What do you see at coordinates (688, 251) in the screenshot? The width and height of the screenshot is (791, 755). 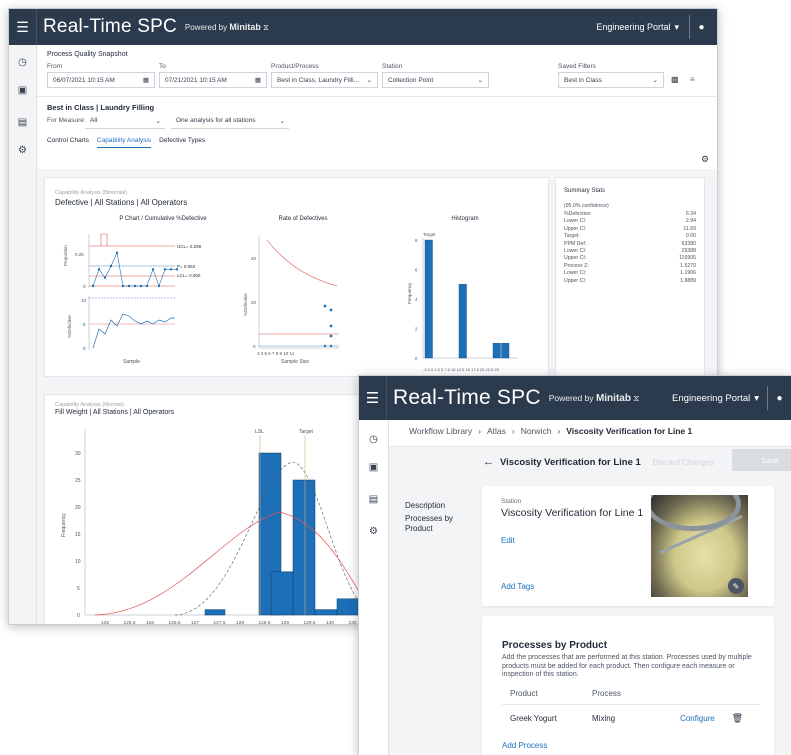 I see `stat-value: 29388` at bounding box center [688, 251].